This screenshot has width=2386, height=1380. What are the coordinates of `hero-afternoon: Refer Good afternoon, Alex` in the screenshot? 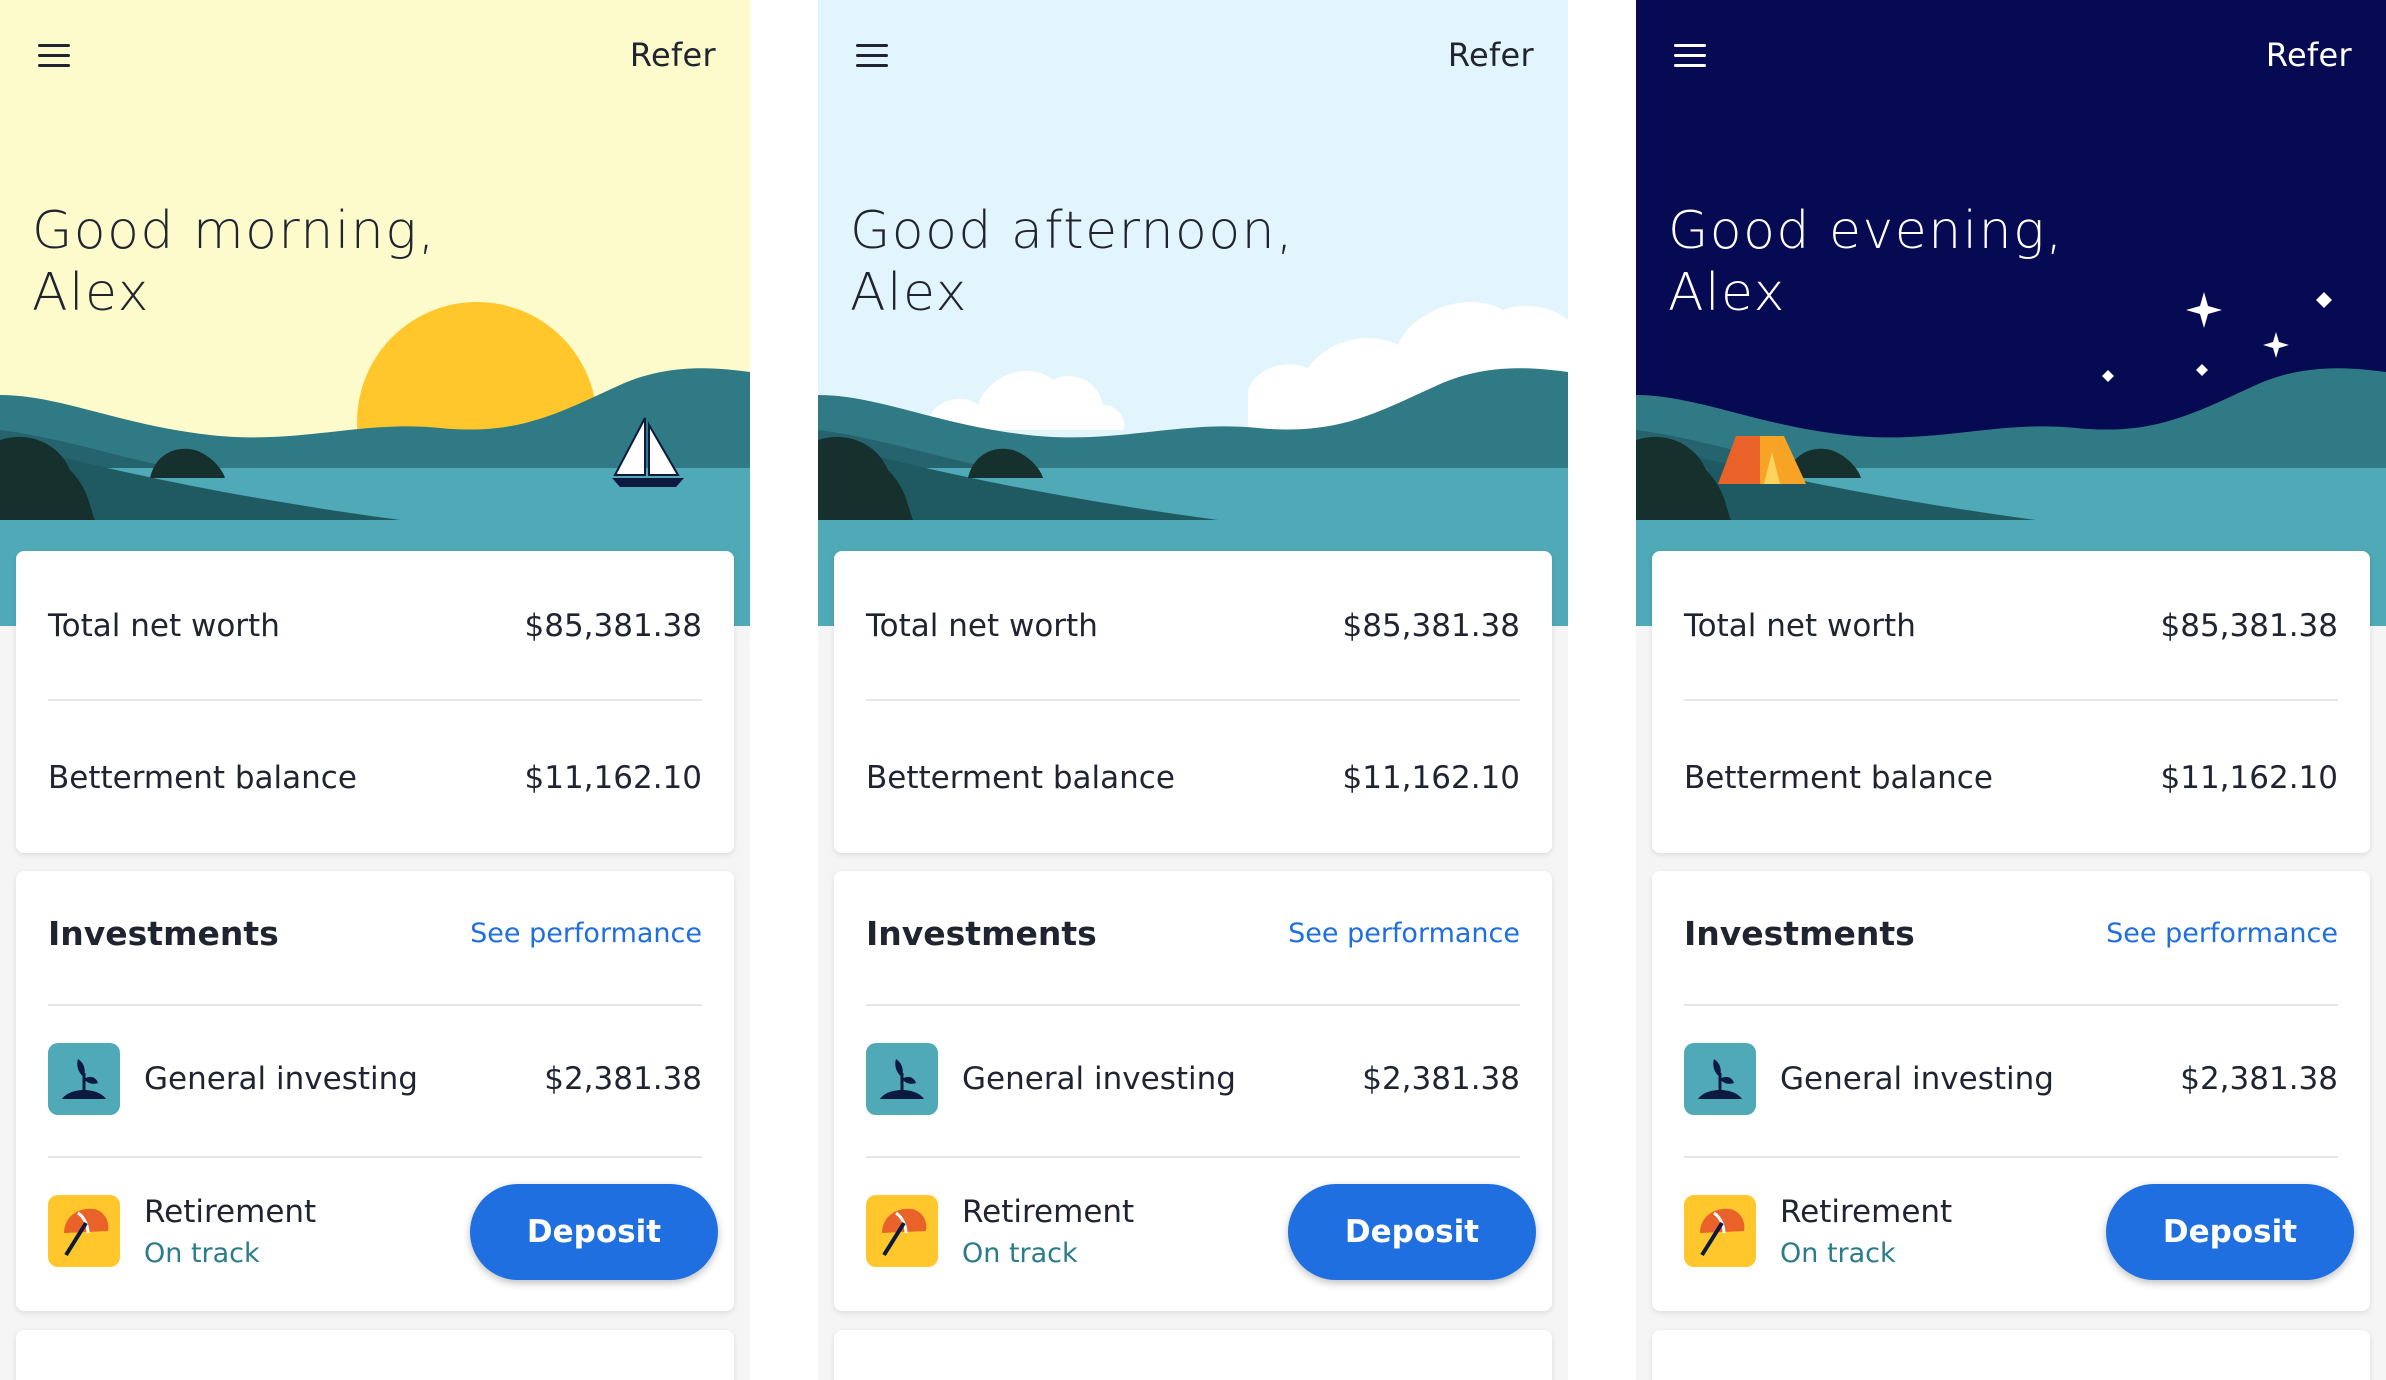 It's located at (1193, 313).